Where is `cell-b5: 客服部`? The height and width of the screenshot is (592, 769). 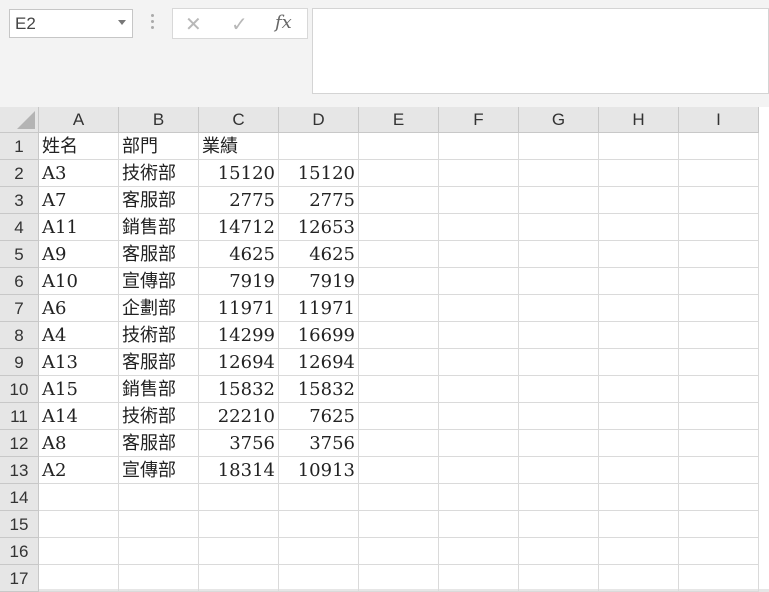 cell-b5: 客服部 is located at coordinates (159, 254).